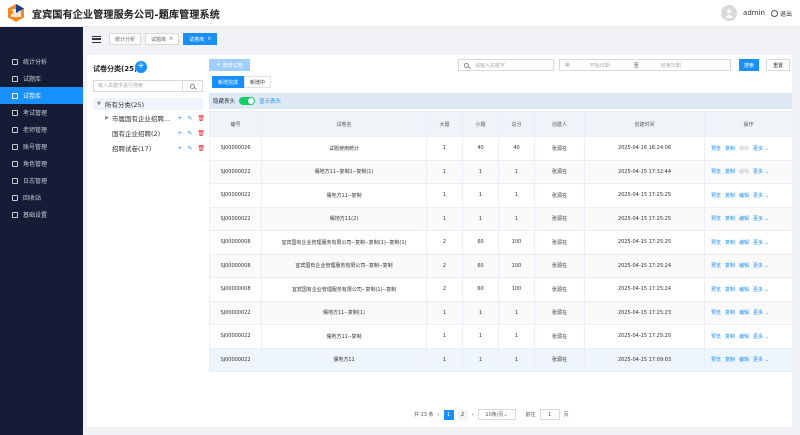  What do you see at coordinates (781, 13) in the screenshot?
I see `logout-button: 退出` at bounding box center [781, 13].